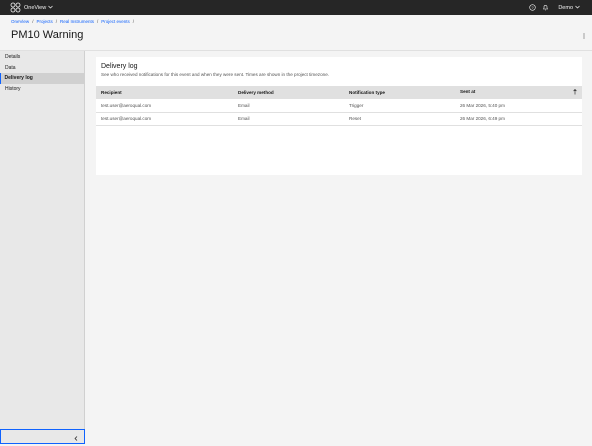 The height and width of the screenshot is (446, 592). I want to click on overflow-menu-icon, so click(584, 36).